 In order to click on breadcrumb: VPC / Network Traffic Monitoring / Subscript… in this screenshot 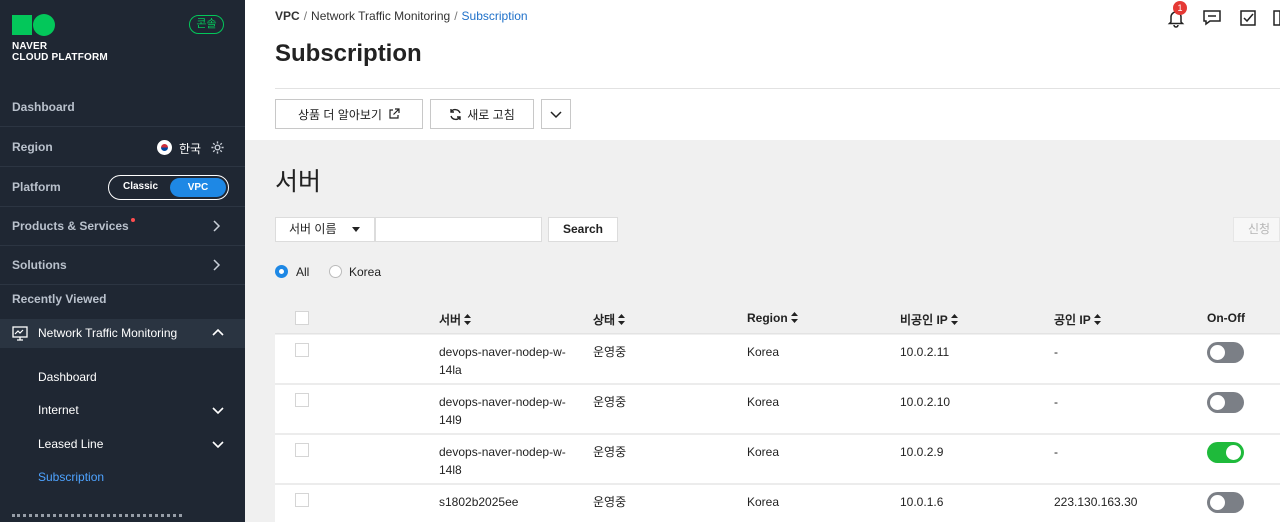, I will do `click(401, 16)`.